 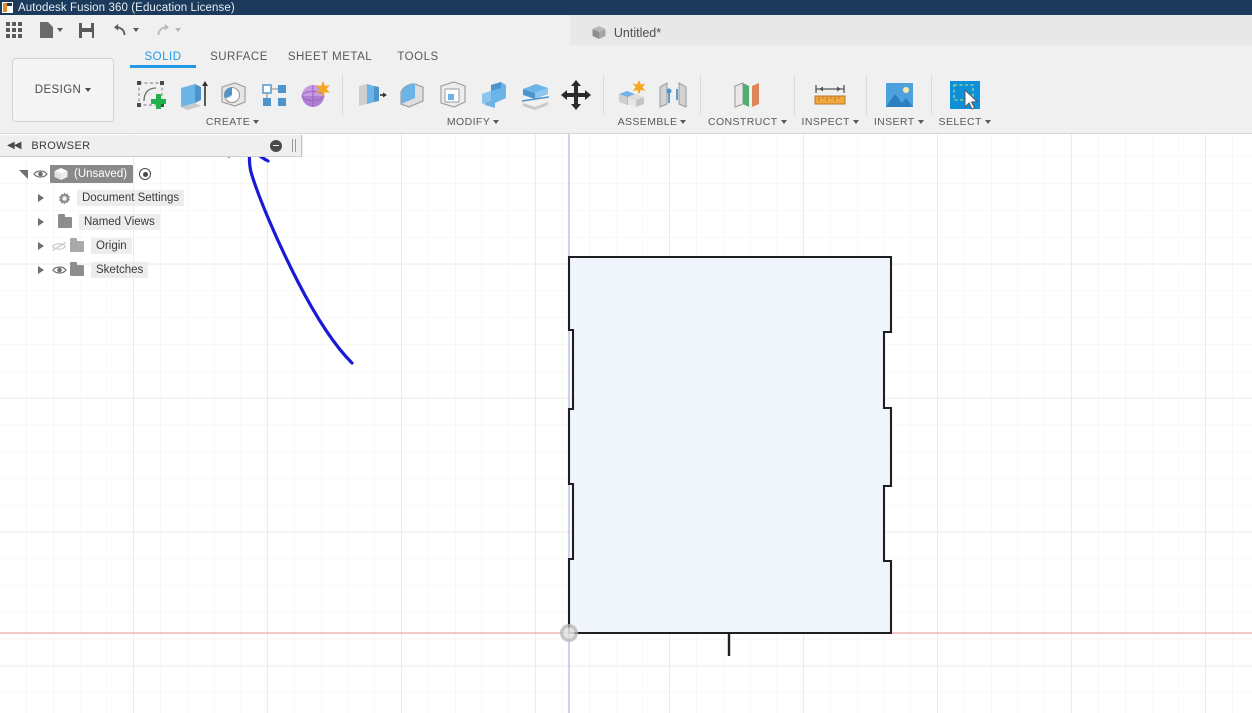 What do you see at coordinates (830, 95) in the screenshot?
I see `measure-tool` at bounding box center [830, 95].